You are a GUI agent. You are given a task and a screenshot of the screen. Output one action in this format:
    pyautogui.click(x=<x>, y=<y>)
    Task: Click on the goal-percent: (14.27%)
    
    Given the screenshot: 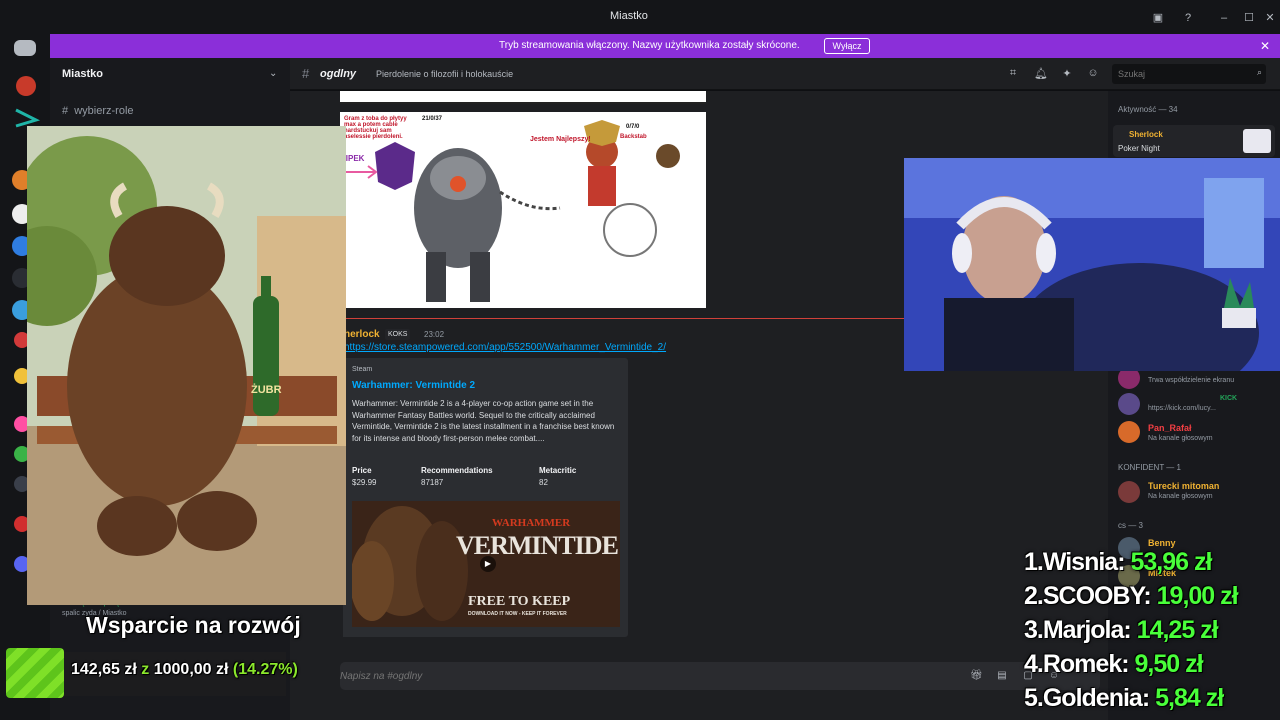 What is the action you would take?
    pyautogui.click(x=265, y=669)
    